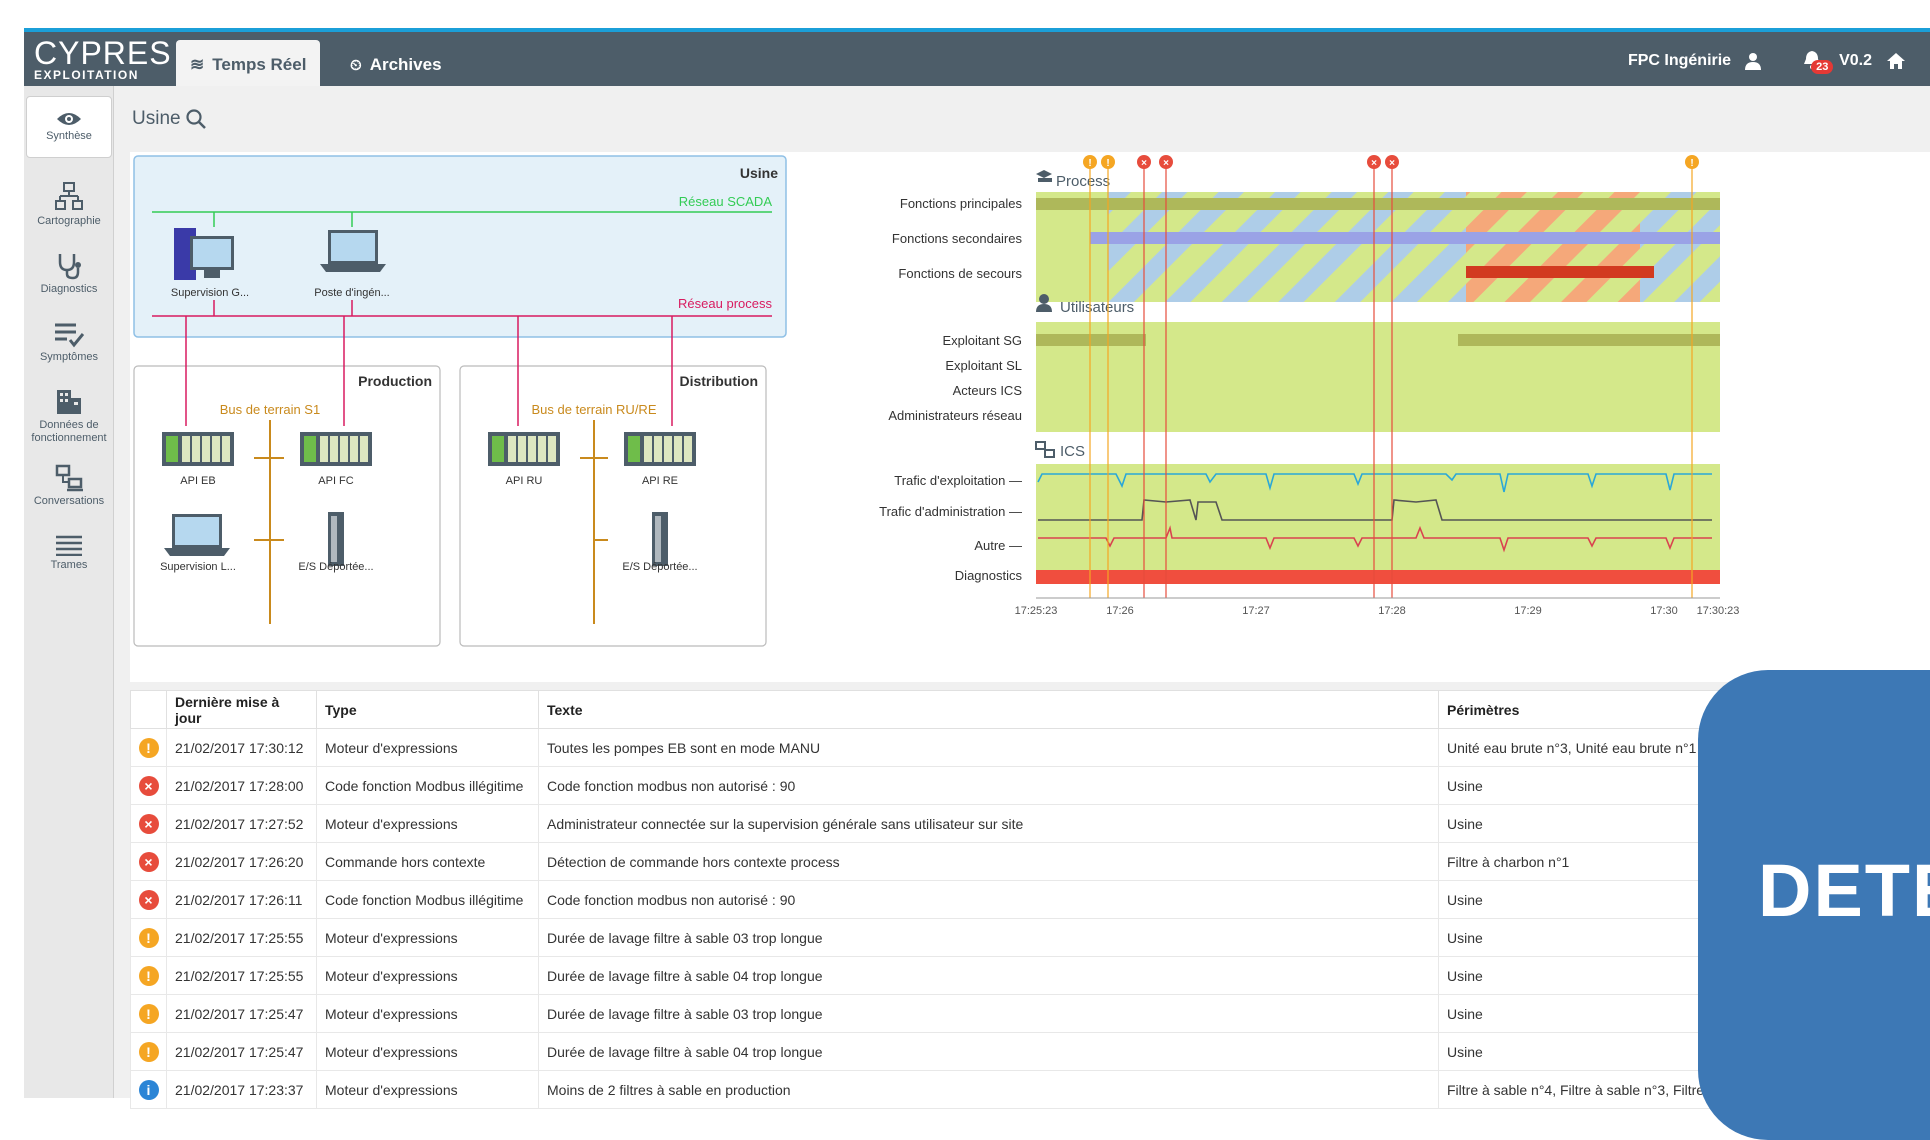 The width and height of the screenshot is (1930, 1140). What do you see at coordinates (1664, 611) in the screenshot?
I see `tick-label: 17:30` at bounding box center [1664, 611].